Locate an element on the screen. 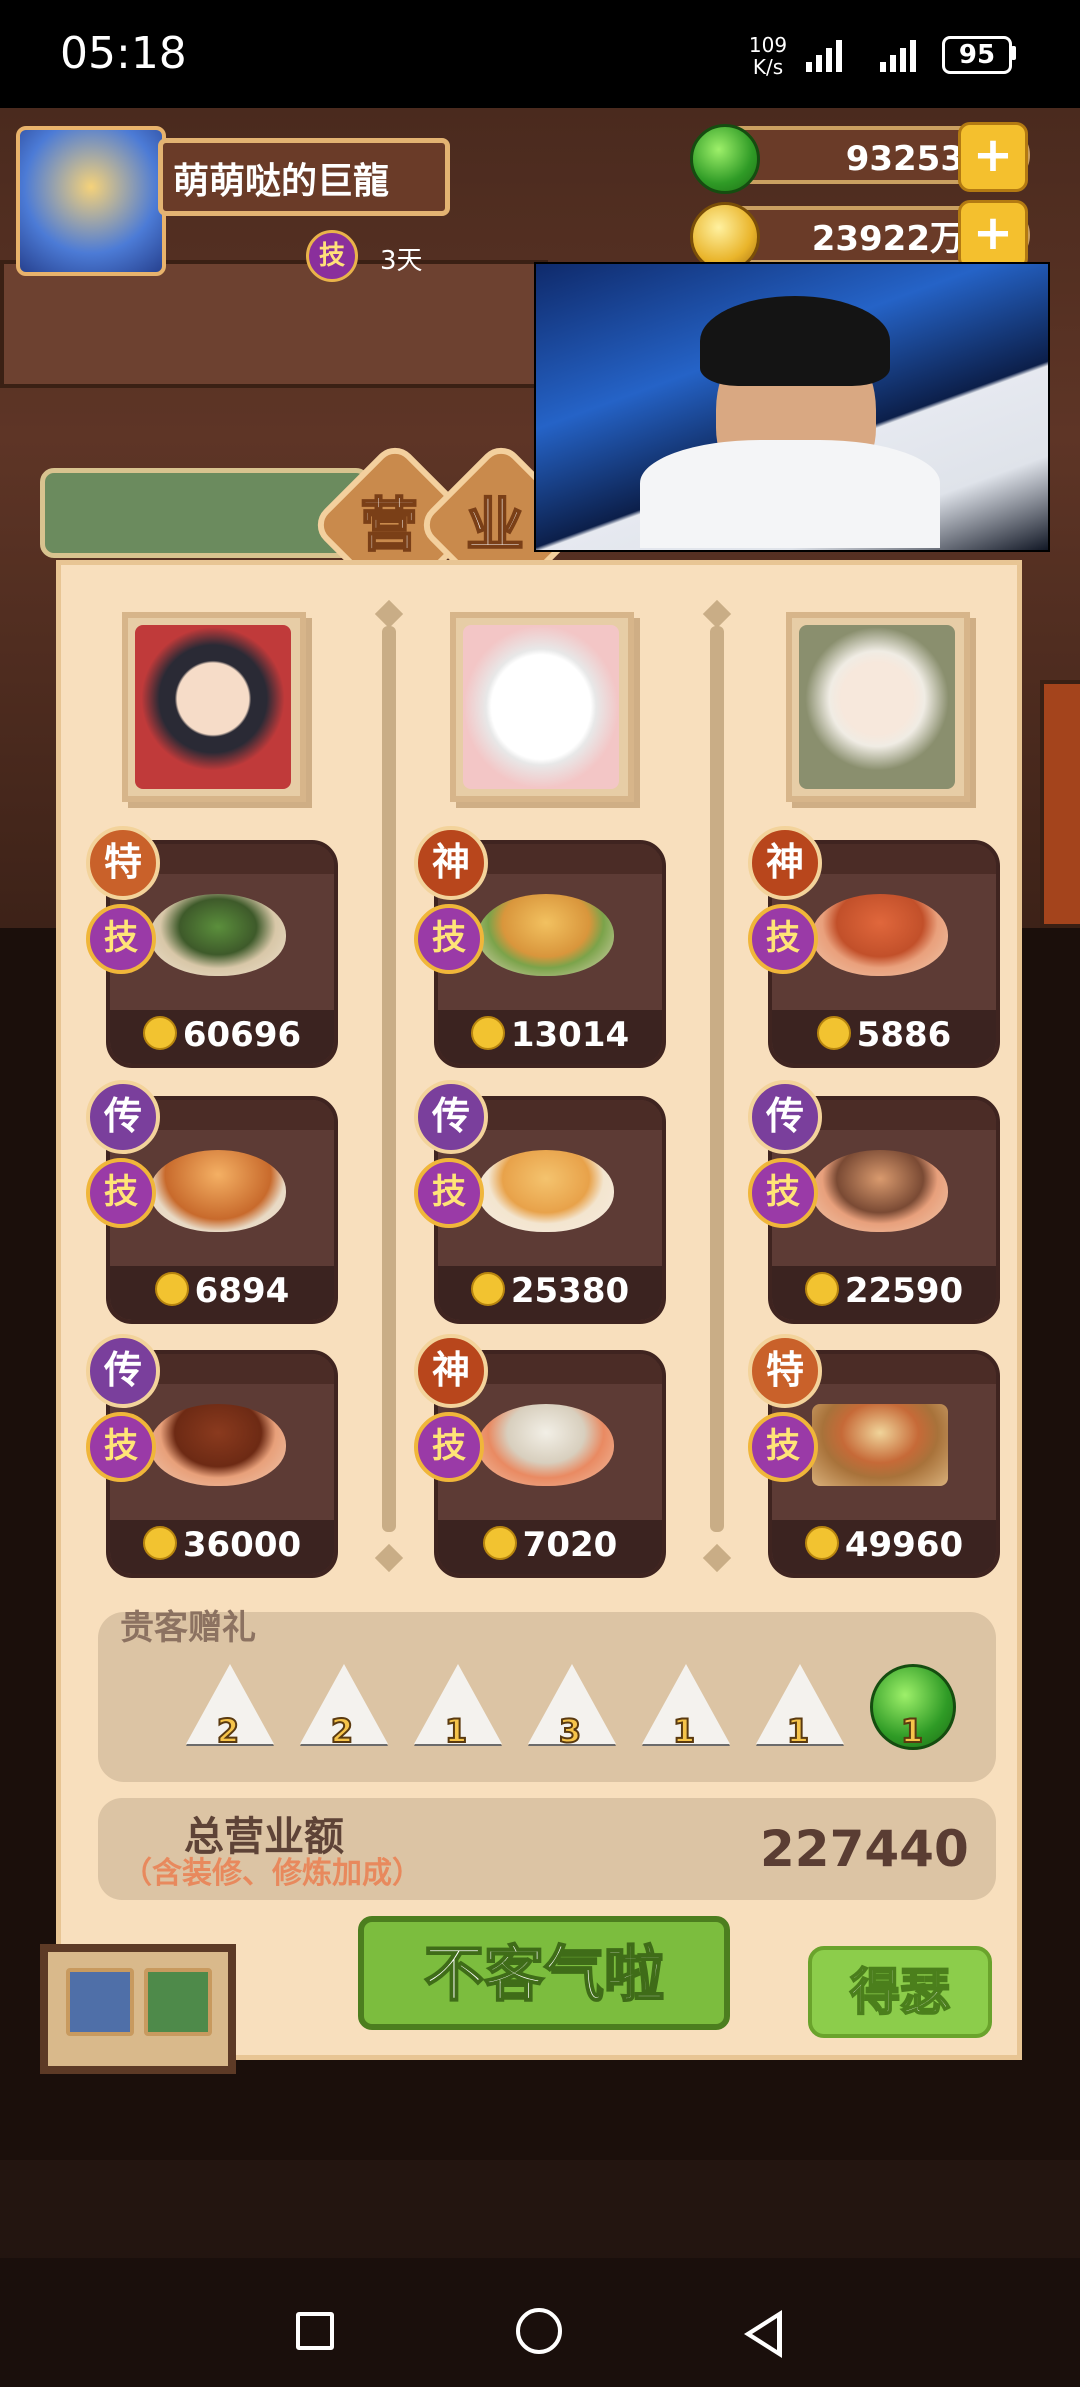  total-revenue-note: （含装修、修炼加成） is located at coordinates (272, 1873).